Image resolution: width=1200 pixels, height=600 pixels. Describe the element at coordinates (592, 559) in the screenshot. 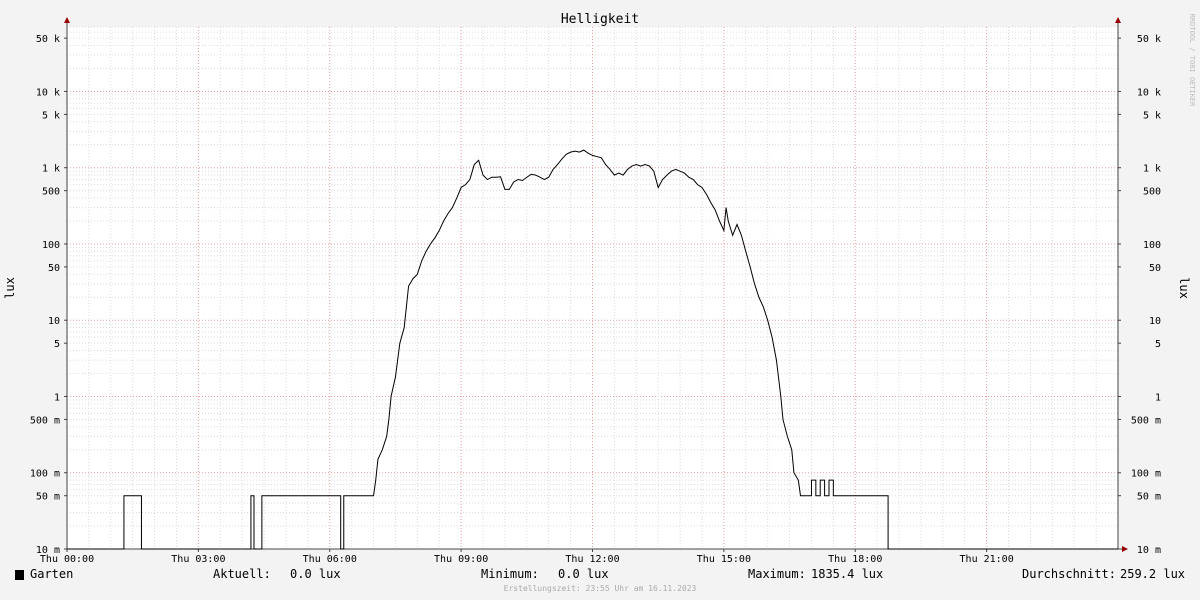

I see `x-tick-label: Thu 12:00` at that location.